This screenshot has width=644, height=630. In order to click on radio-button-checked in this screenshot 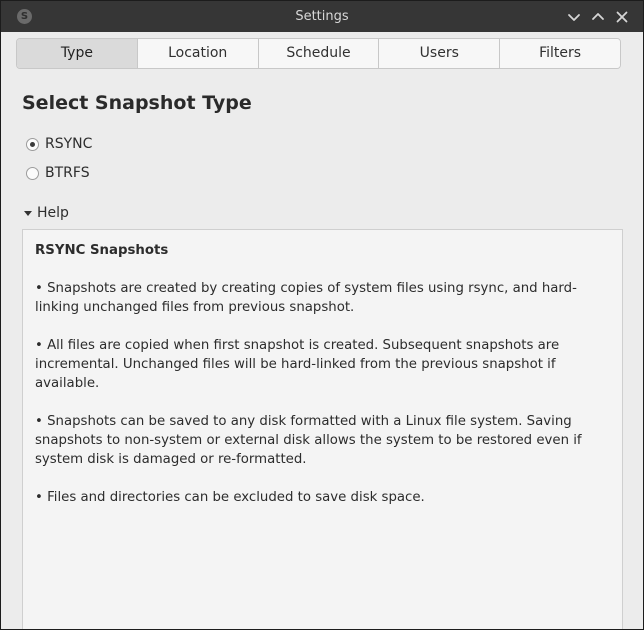, I will do `click(32, 144)`.